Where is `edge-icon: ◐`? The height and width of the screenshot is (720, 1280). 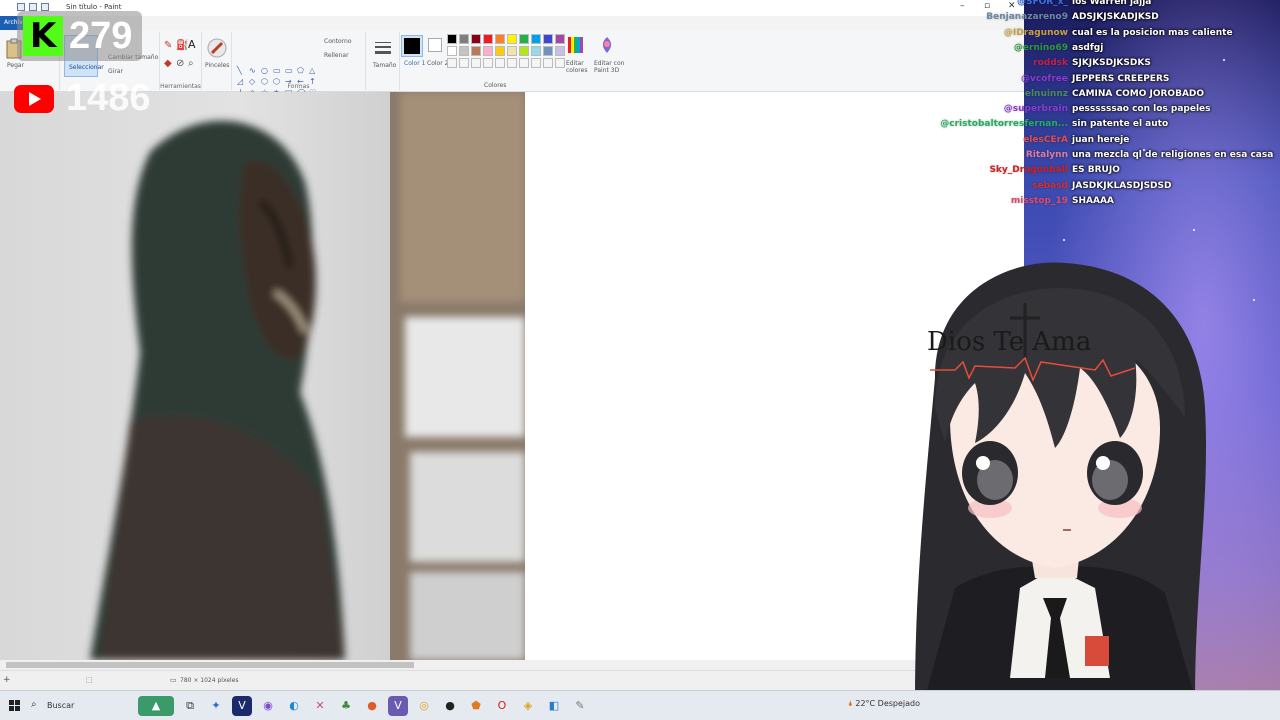 edge-icon: ◐ is located at coordinates (294, 706).